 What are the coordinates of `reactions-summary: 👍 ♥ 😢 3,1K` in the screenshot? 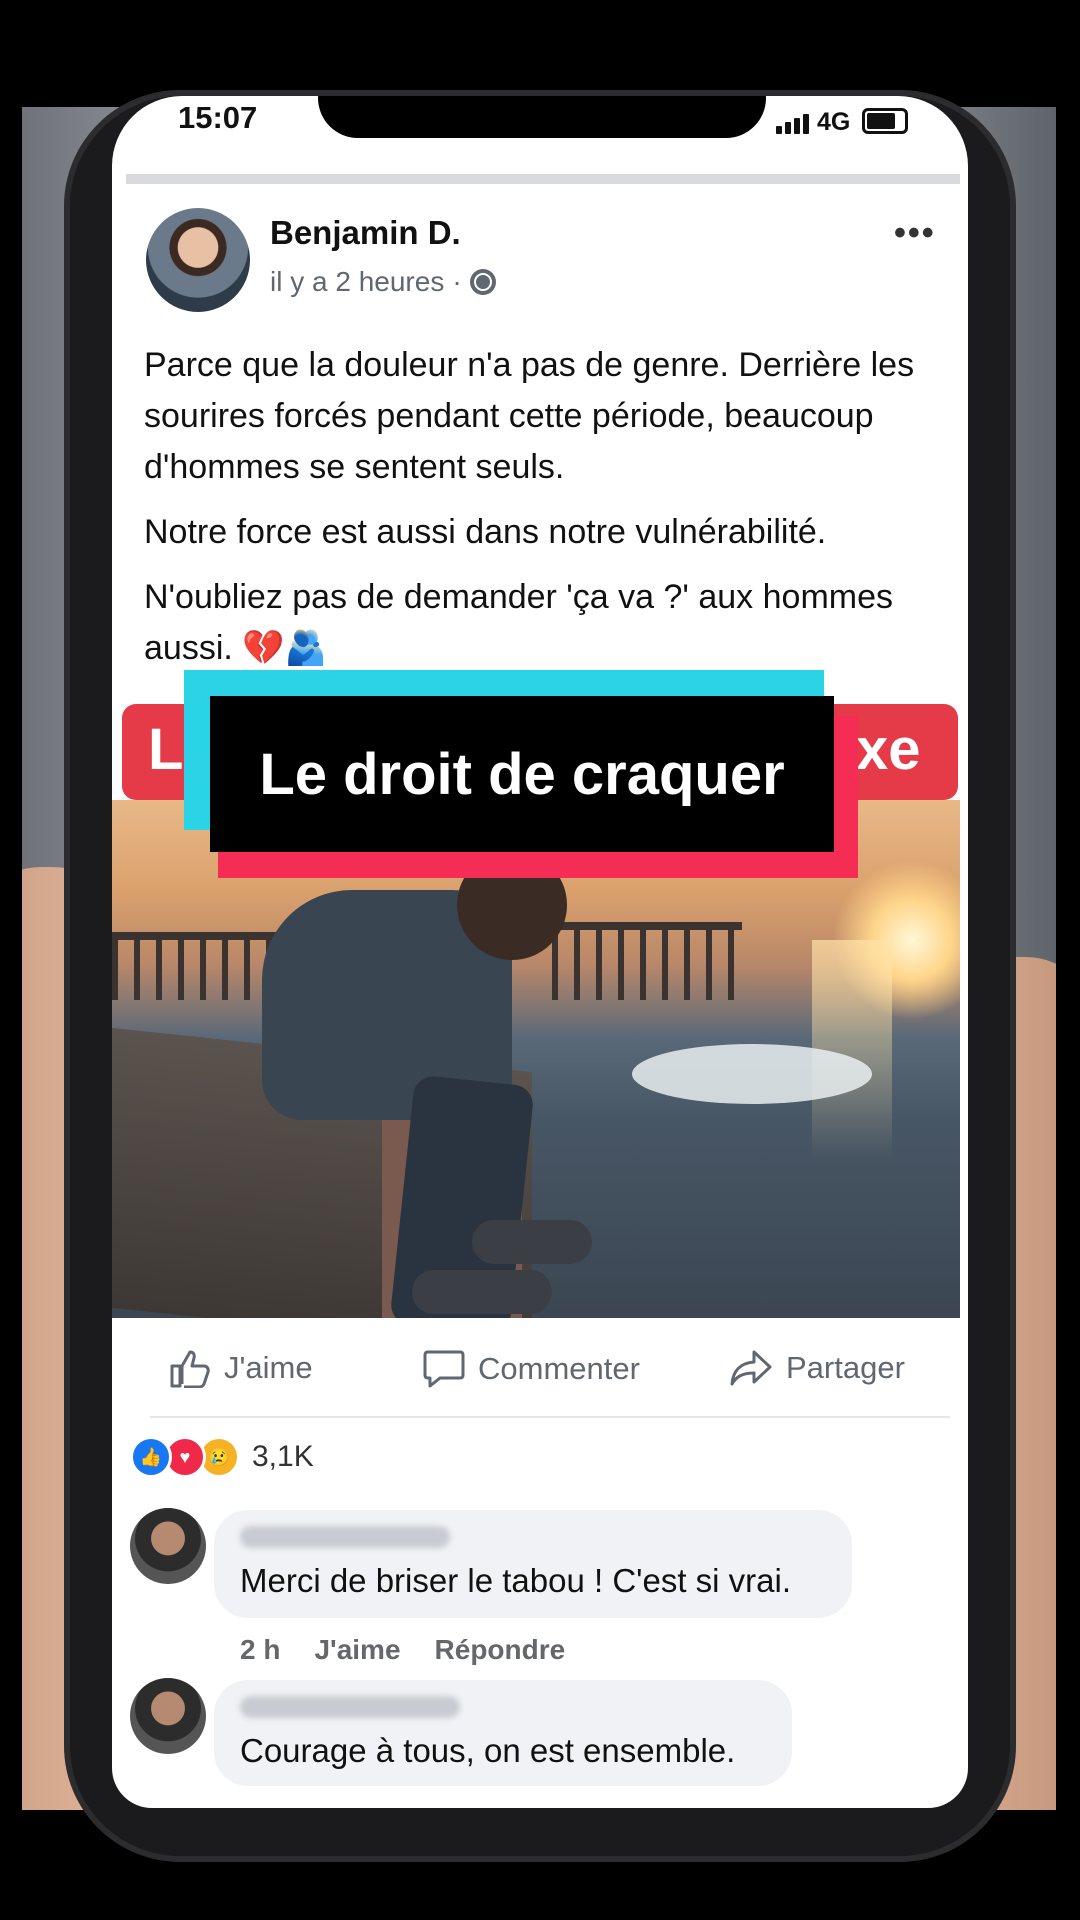 It's located at (222, 1457).